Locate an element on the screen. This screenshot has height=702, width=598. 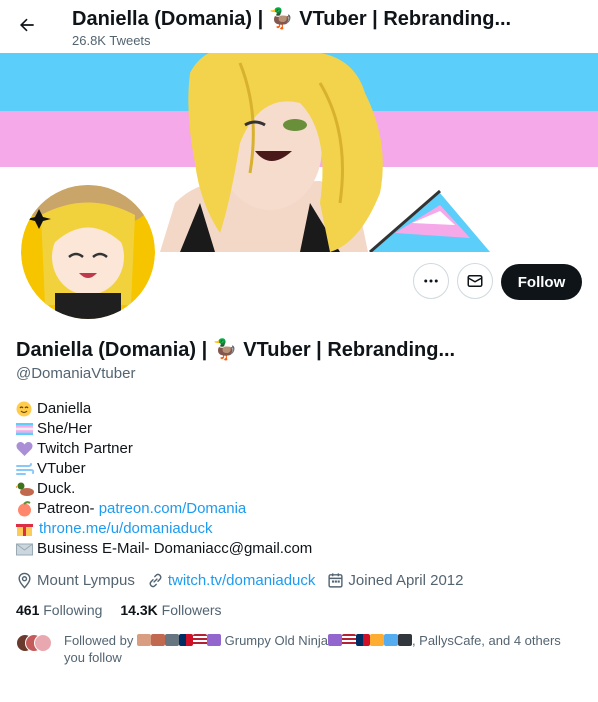
picture-icon is located at coordinates (390, 640).